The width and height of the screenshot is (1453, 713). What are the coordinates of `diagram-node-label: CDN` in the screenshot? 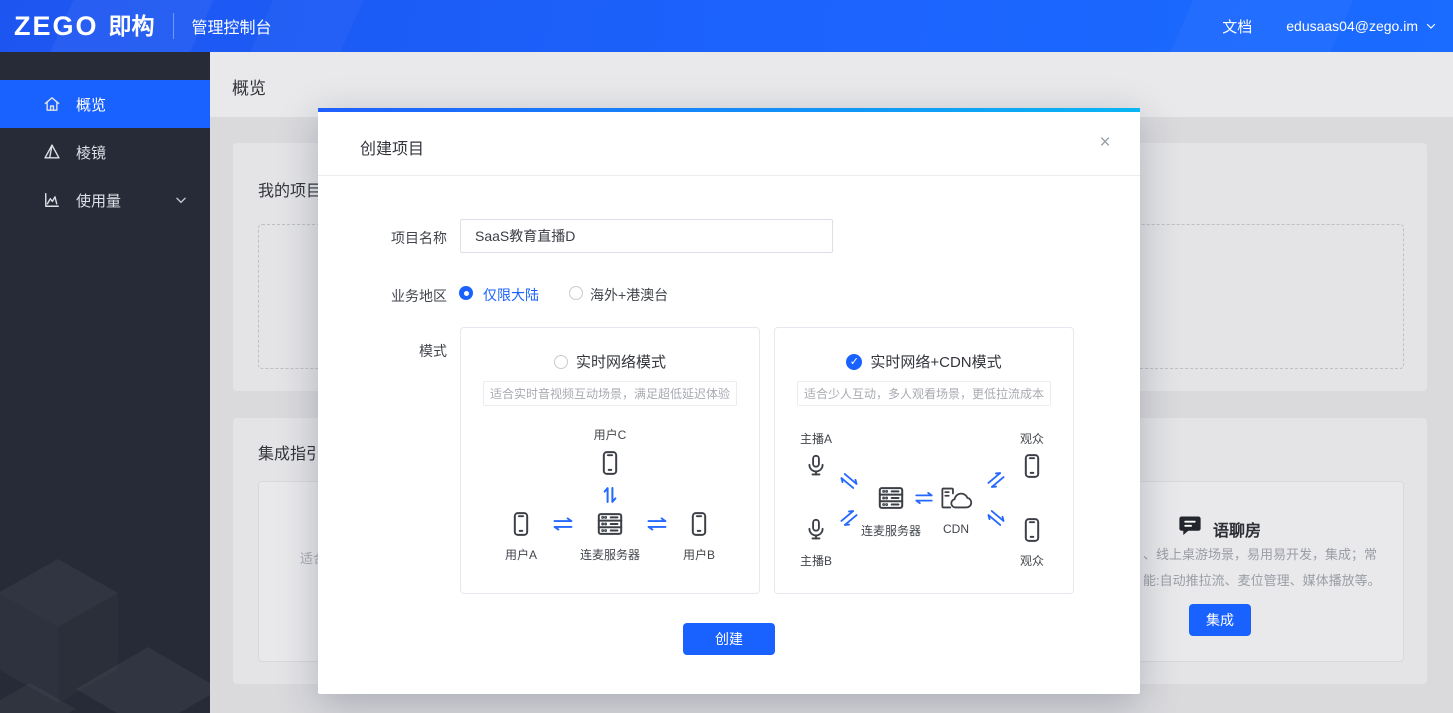 It's located at (956, 529).